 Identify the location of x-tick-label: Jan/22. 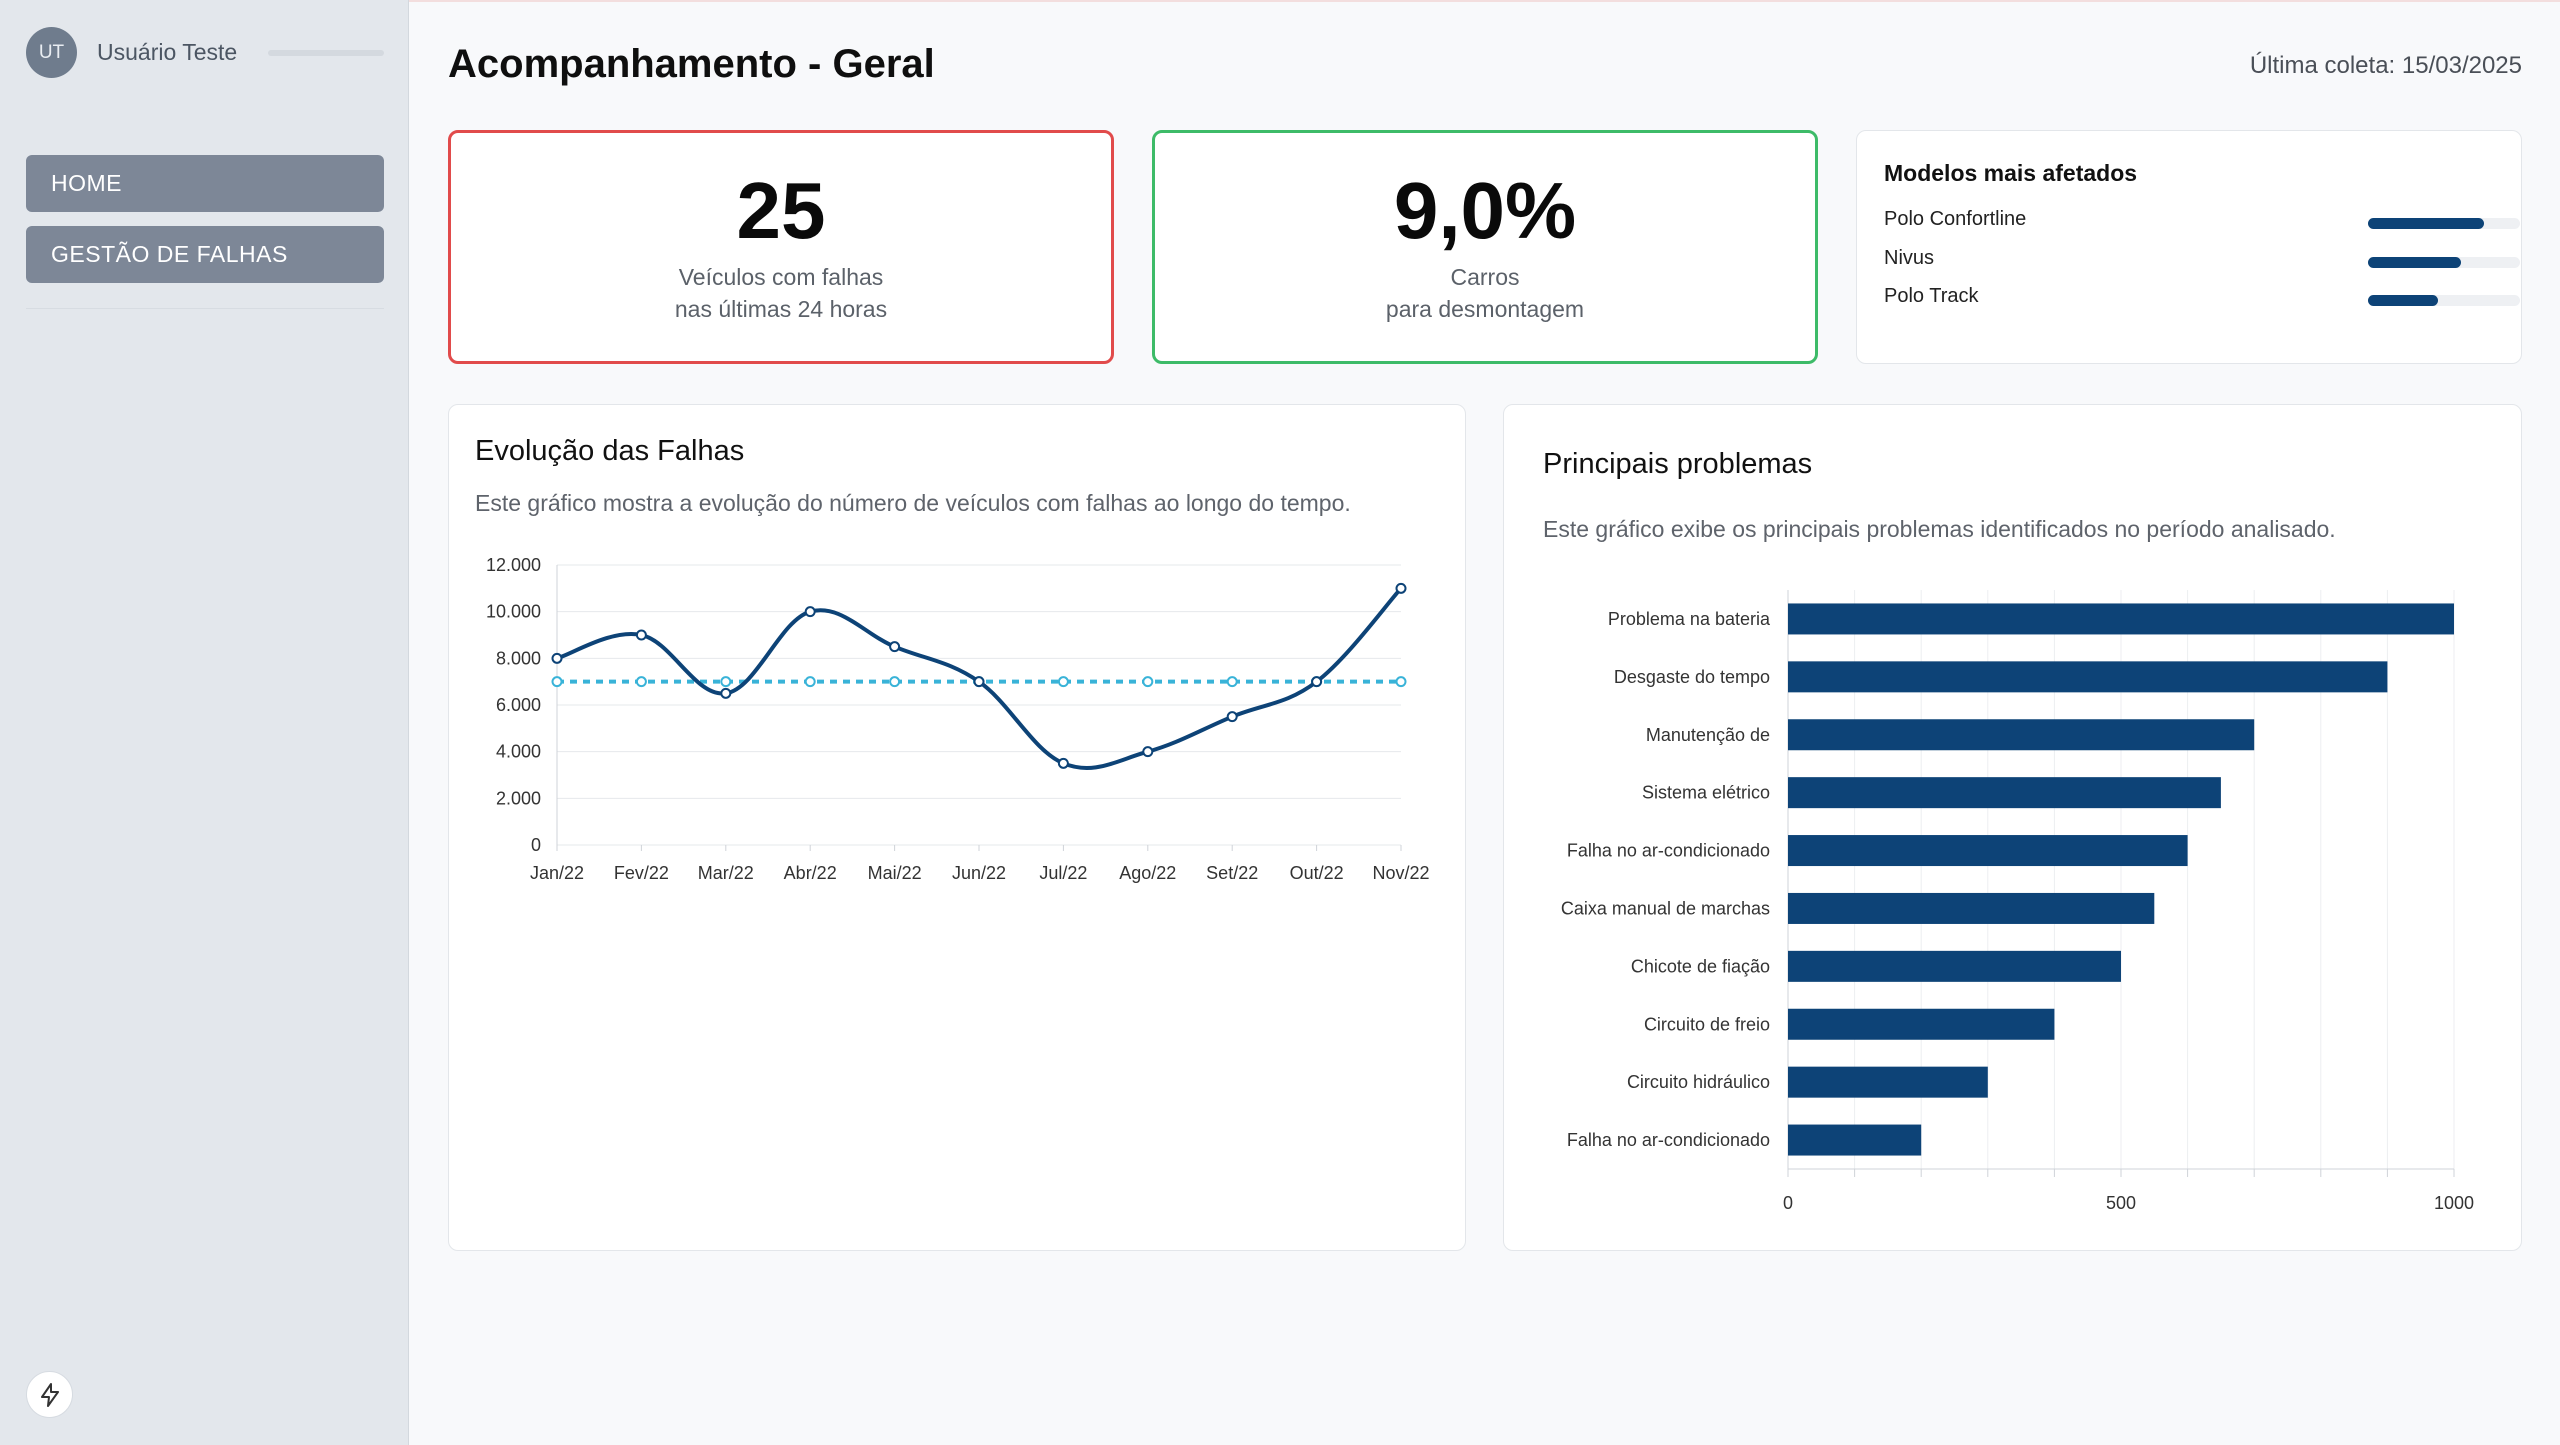
(557, 873).